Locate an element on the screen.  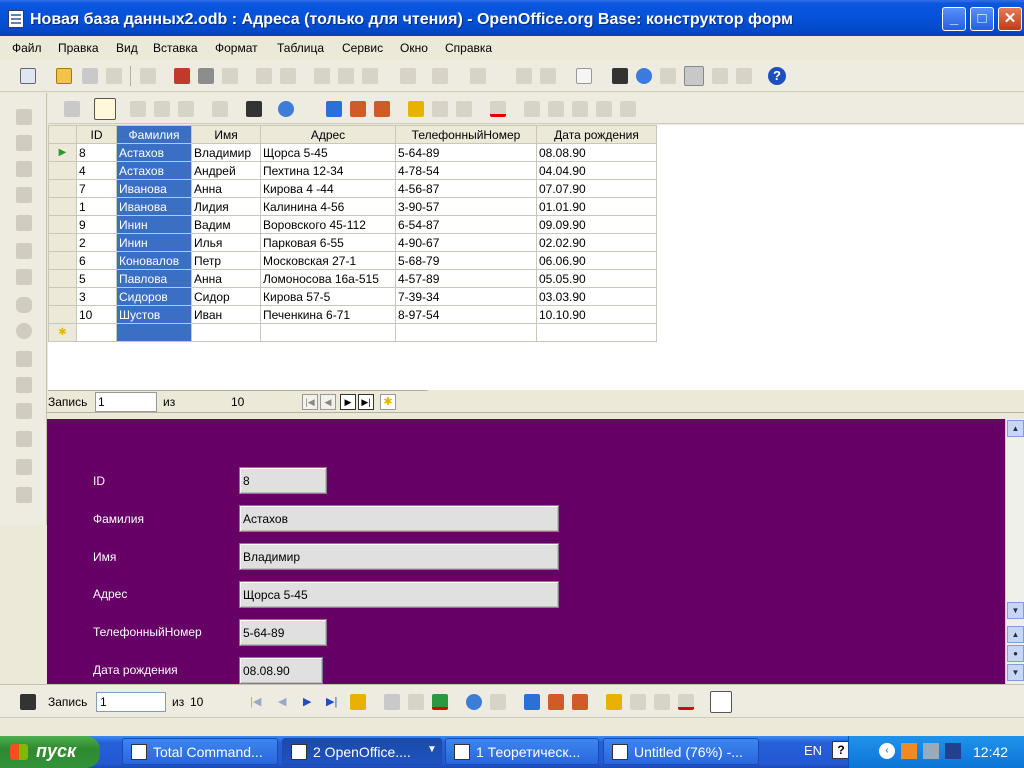
form-record-field: 1 is located at coordinates (131, 702).